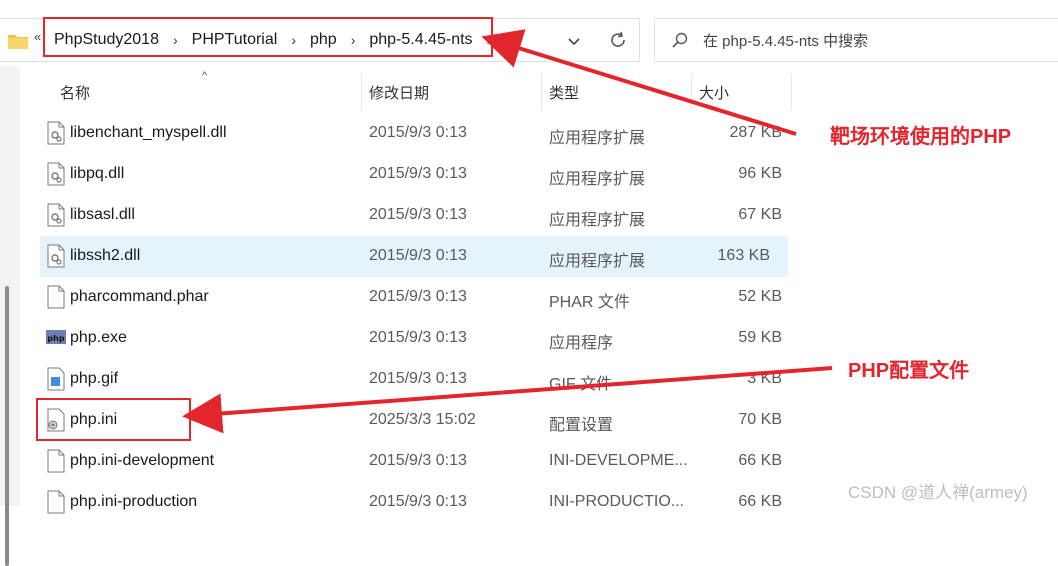 This screenshot has width=1058, height=566. I want to click on watermark: CSDN @道人禅(armey), so click(938, 492).